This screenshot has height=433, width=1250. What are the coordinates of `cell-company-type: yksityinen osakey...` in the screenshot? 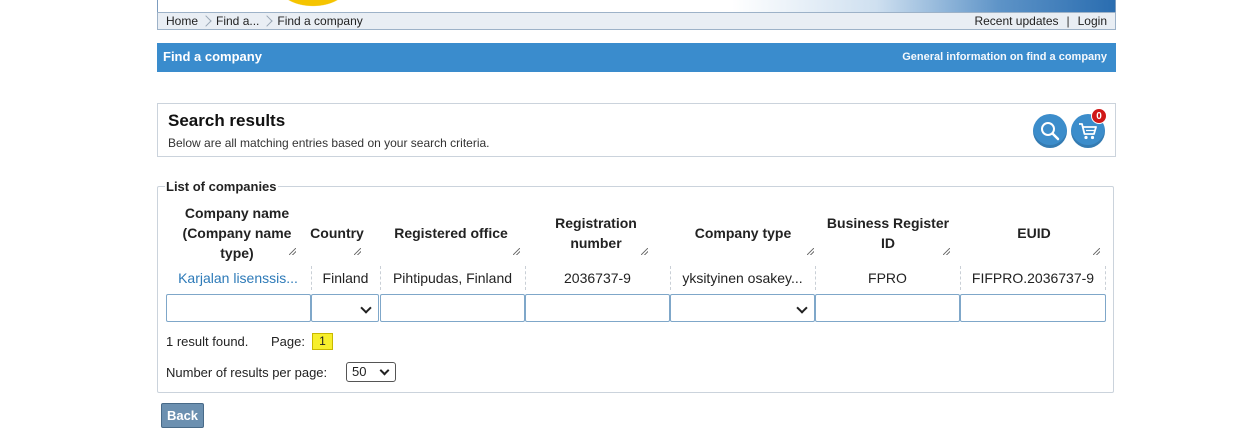 It's located at (742, 278).